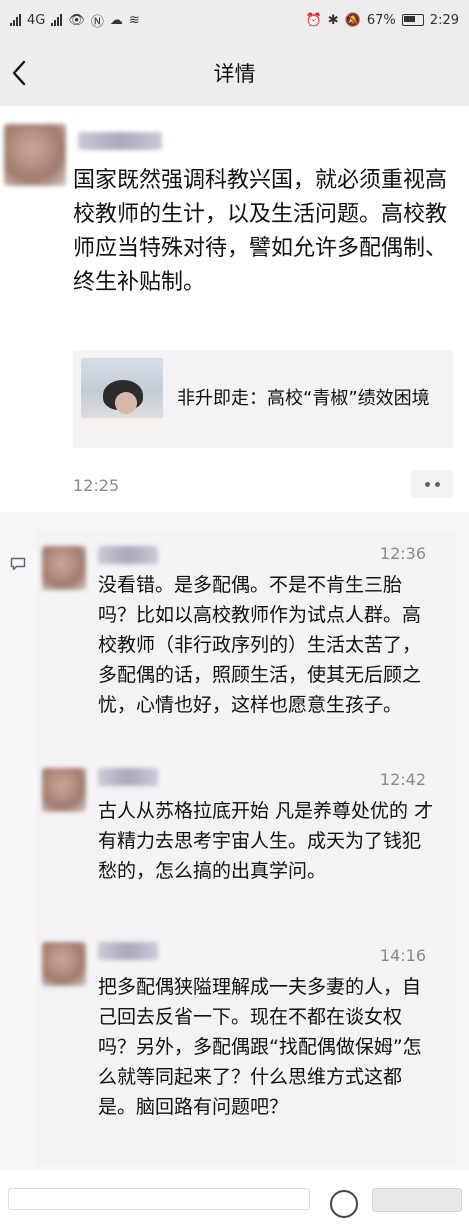 Image resolution: width=469 pixels, height=1227 pixels. I want to click on battery-percent: 67%, so click(381, 20).